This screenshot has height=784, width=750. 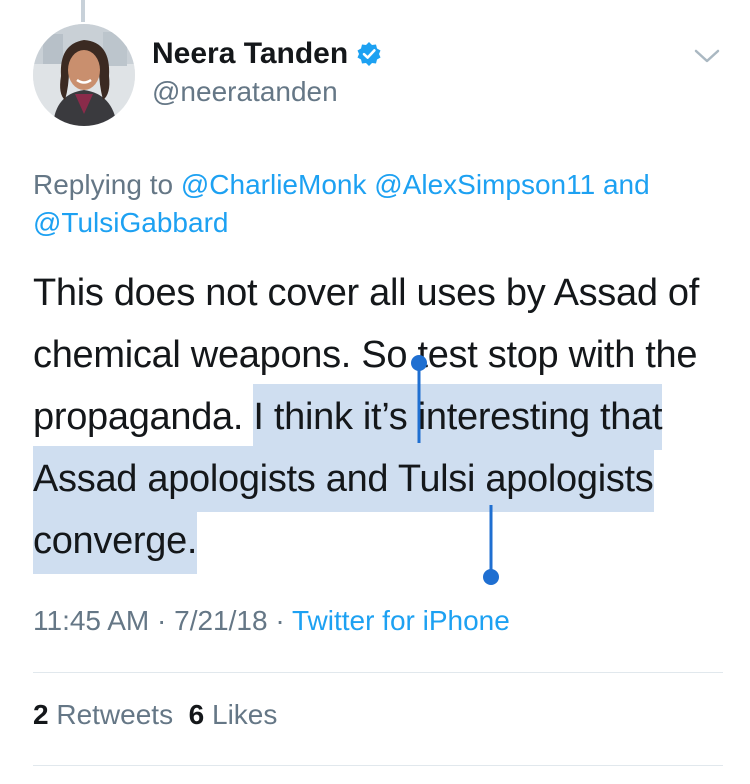 What do you see at coordinates (491, 546) in the screenshot?
I see `selection-end-handle` at bounding box center [491, 546].